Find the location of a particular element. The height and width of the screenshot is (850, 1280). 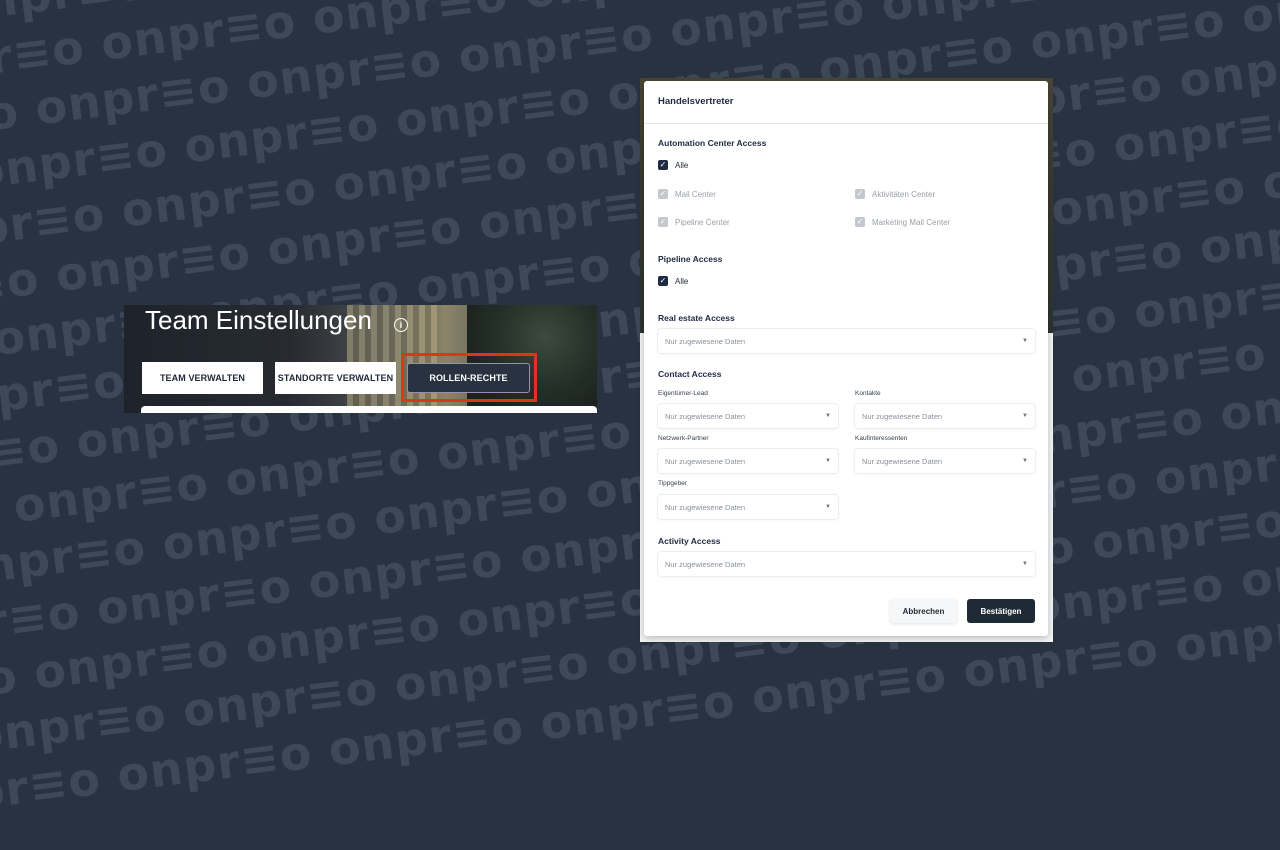

checkbox-label: Marketing Mail Center is located at coordinates (911, 222).